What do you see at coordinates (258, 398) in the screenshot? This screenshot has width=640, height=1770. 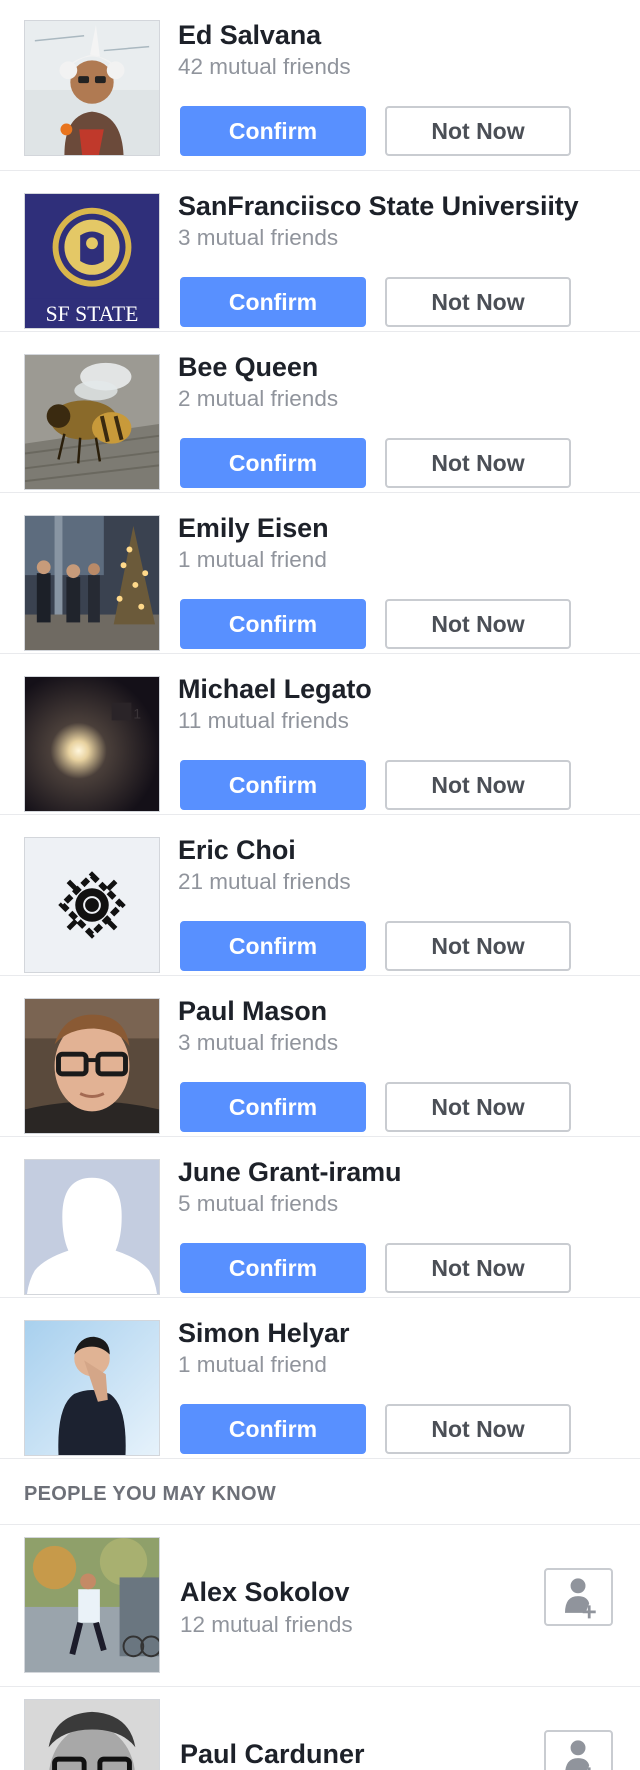 I see `mutual-friends-count: 2 mutual friends` at bounding box center [258, 398].